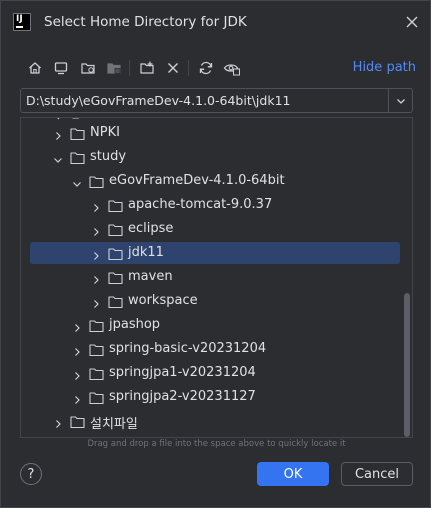 This screenshot has height=508, width=431. What do you see at coordinates (407, 365) in the screenshot?
I see `tree-scrollbar` at bounding box center [407, 365].